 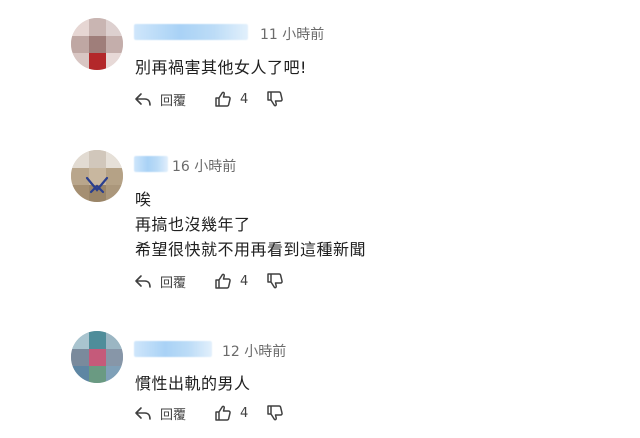 I want to click on comment-text-line: 希望很快就不用再看到這種新聞, so click(x=251, y=249).